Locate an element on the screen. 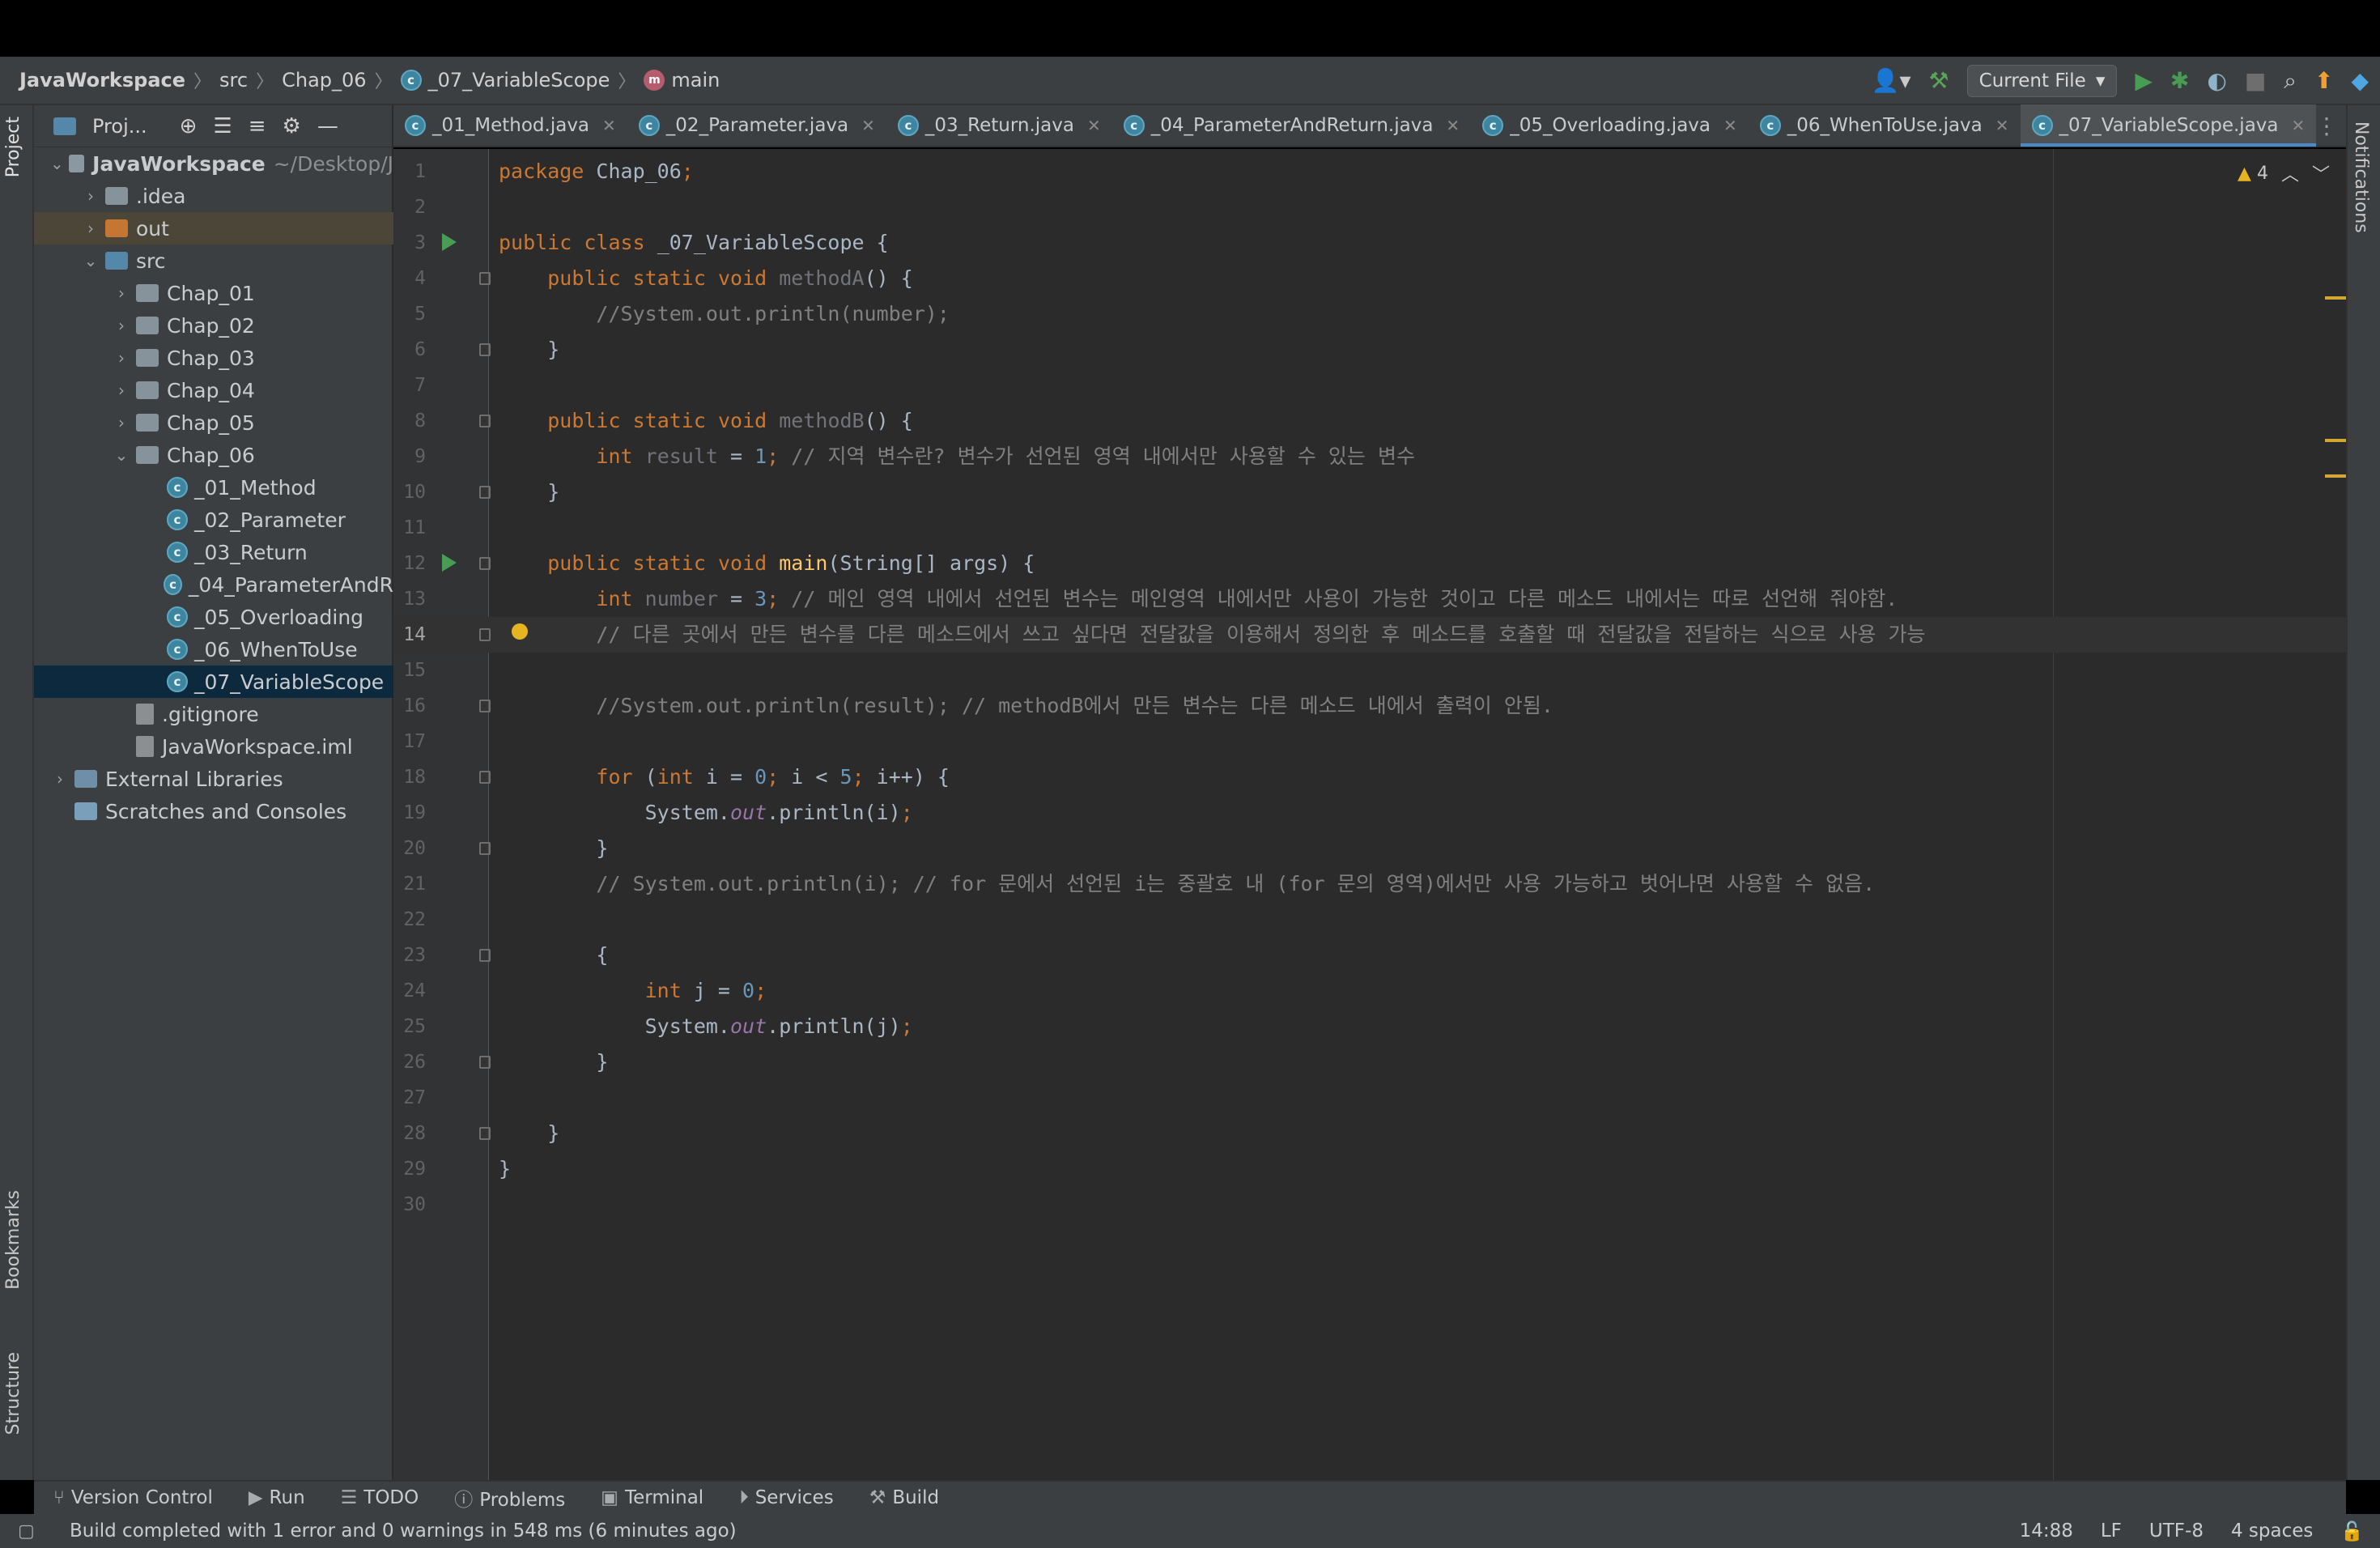 This screenshot has width=2380, height=1548. breadcrumb-project: JavaWorkspace is located at coordinates (102, 80).